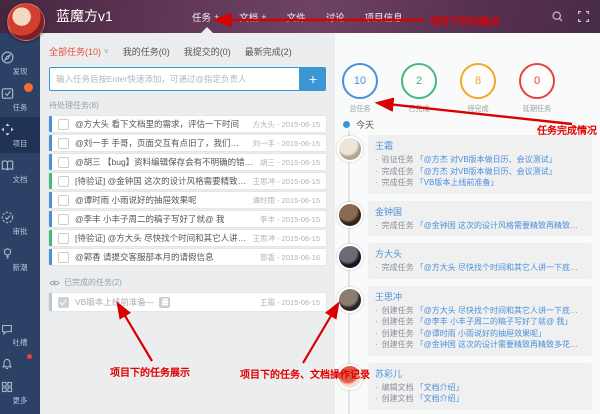 The image size is (600, 414). Describe the element at coordinates (480, 145) in the screenshot. I see `feed-user-name: 王霜` at that location.